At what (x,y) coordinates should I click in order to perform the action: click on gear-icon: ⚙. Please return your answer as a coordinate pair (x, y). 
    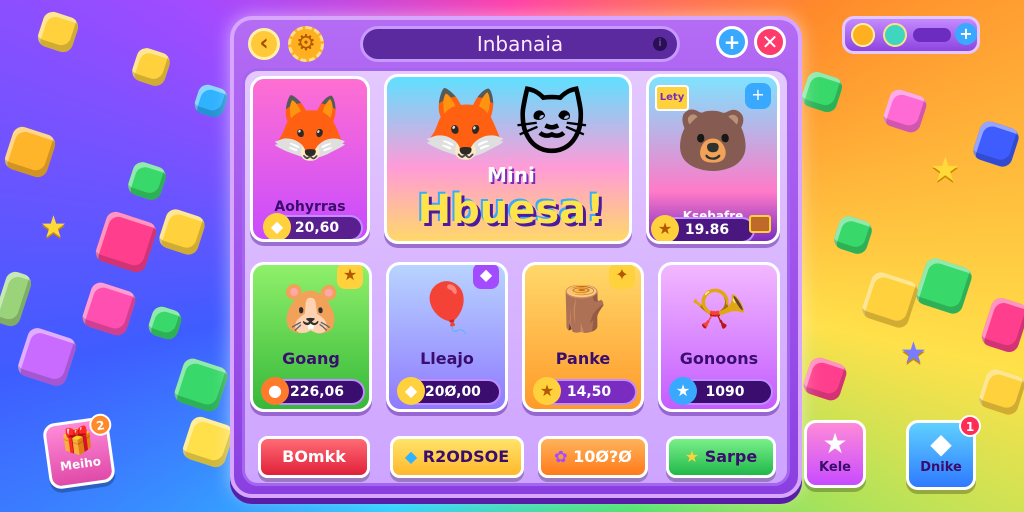
    Looking at the image, I should click on (306, 43).